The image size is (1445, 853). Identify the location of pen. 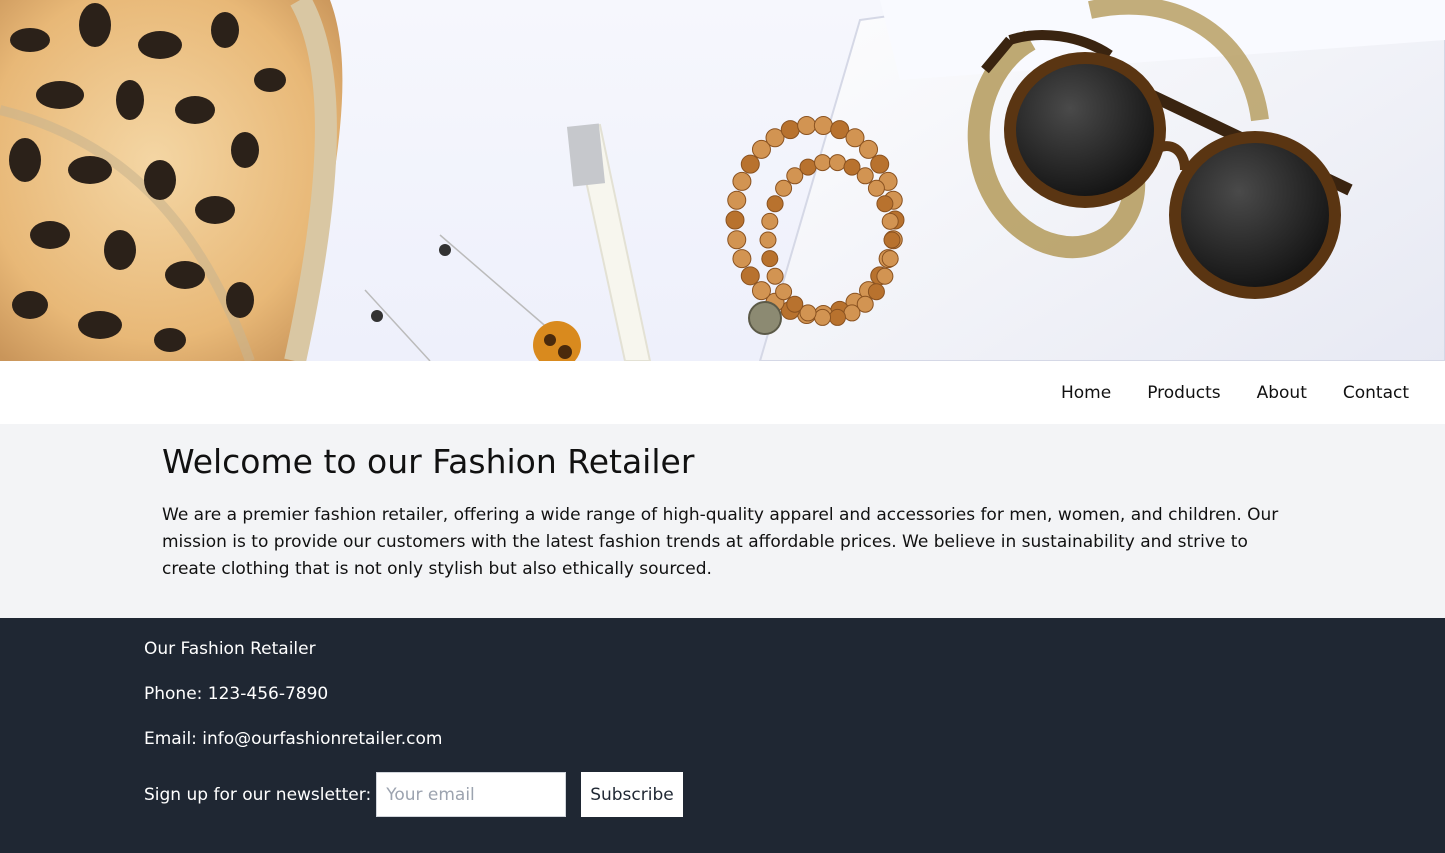
(609, 242).